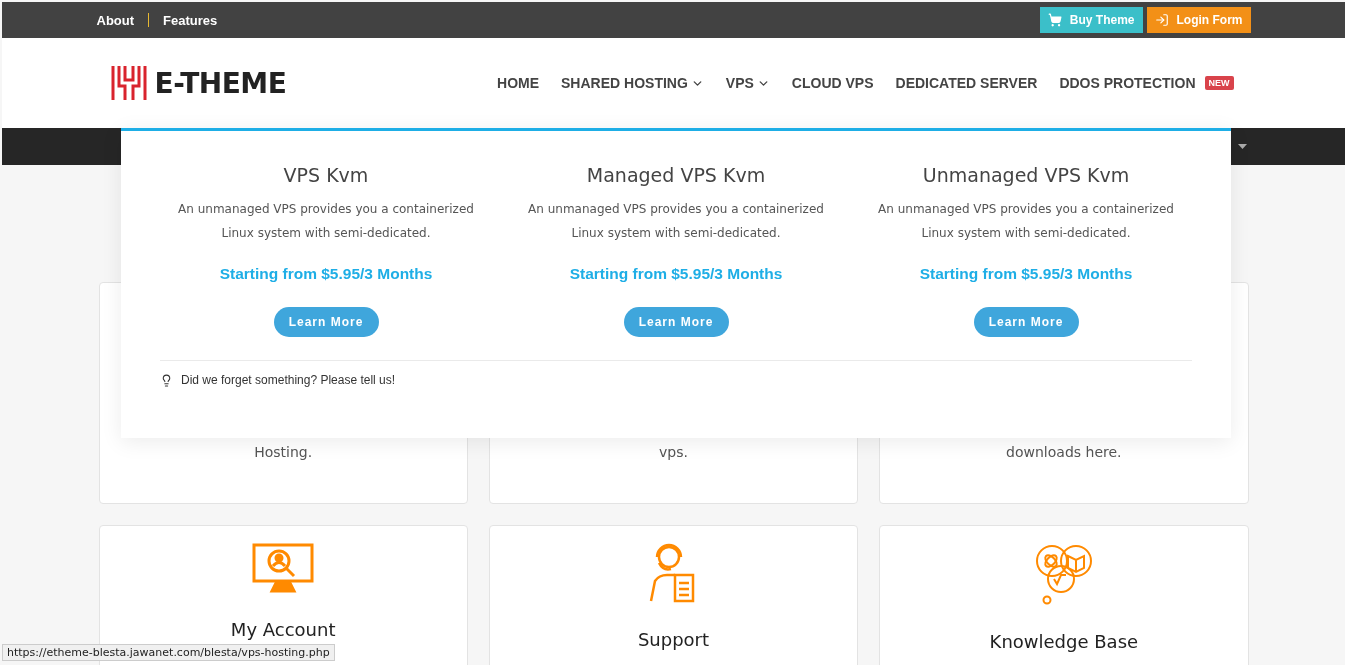 The width and height of the screenshot is (1345, 665). Describe the element at coordinates (1064, 452) in the screenshot. I see `card-text: downloads here.` at that location.